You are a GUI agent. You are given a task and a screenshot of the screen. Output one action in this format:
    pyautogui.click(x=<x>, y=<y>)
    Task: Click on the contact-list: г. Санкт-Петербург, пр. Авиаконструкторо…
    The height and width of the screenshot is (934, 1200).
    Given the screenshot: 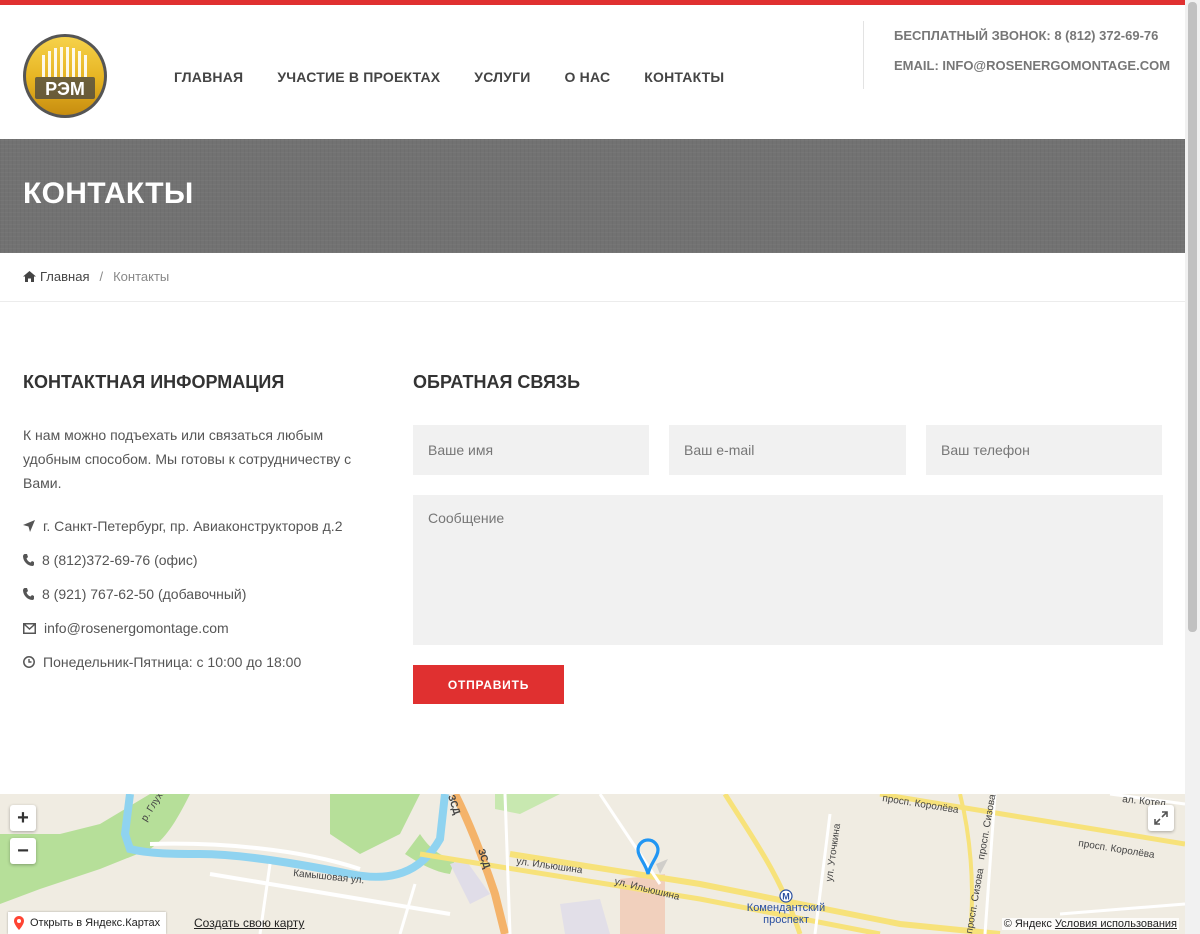 What is the action you would take?
    pyautogui.click(x=200, y=594)
    